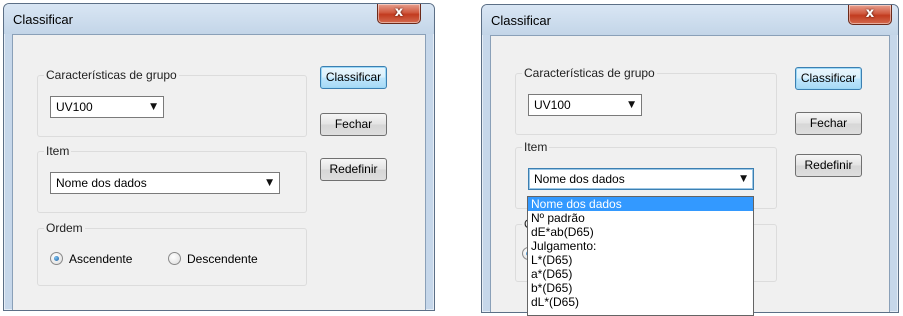 The width and height of the screenshot is (903, 316). I want to click on dropdown-option: L*(D65), so click(640, 260).